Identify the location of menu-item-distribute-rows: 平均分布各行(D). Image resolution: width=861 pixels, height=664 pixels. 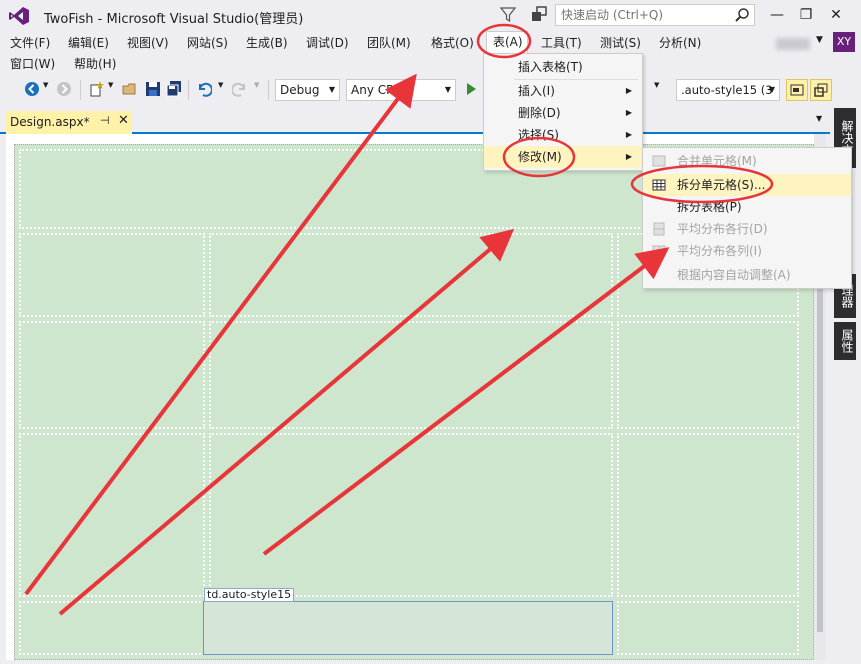
(747, 229).